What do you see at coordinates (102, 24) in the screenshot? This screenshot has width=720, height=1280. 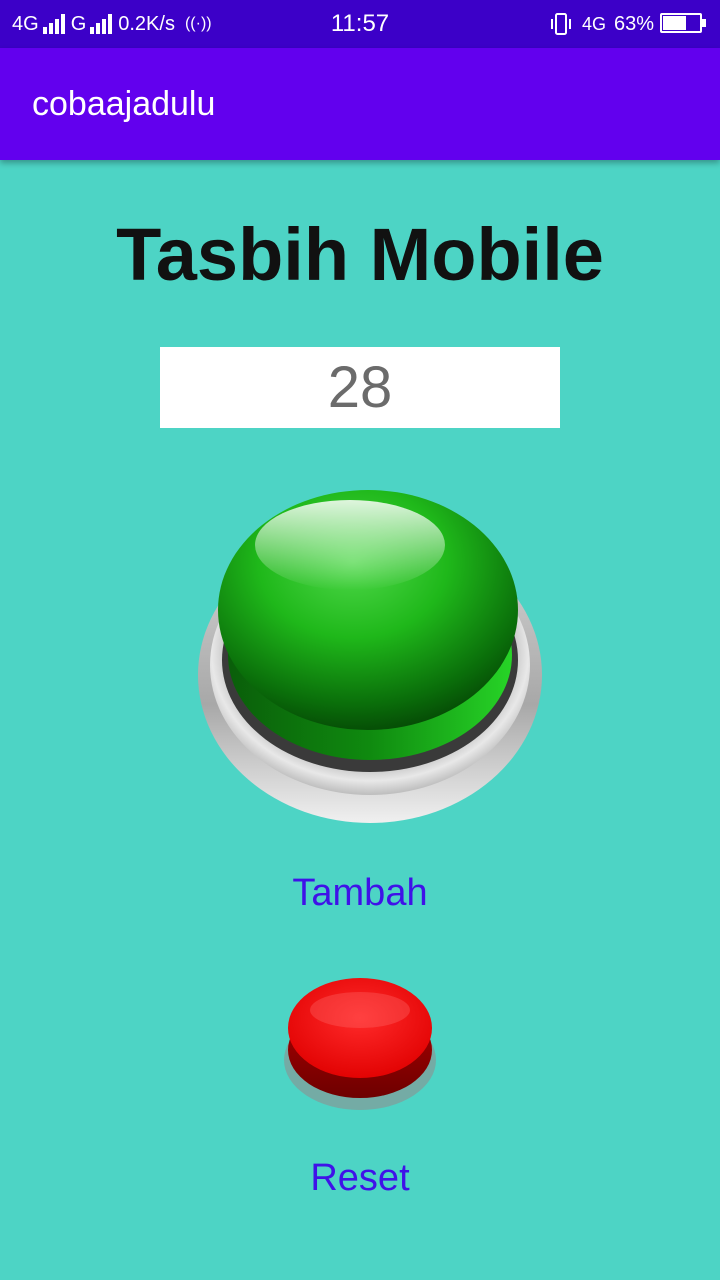 I see `signal-strength-secondary-icon` at bounding box center [102, 24].